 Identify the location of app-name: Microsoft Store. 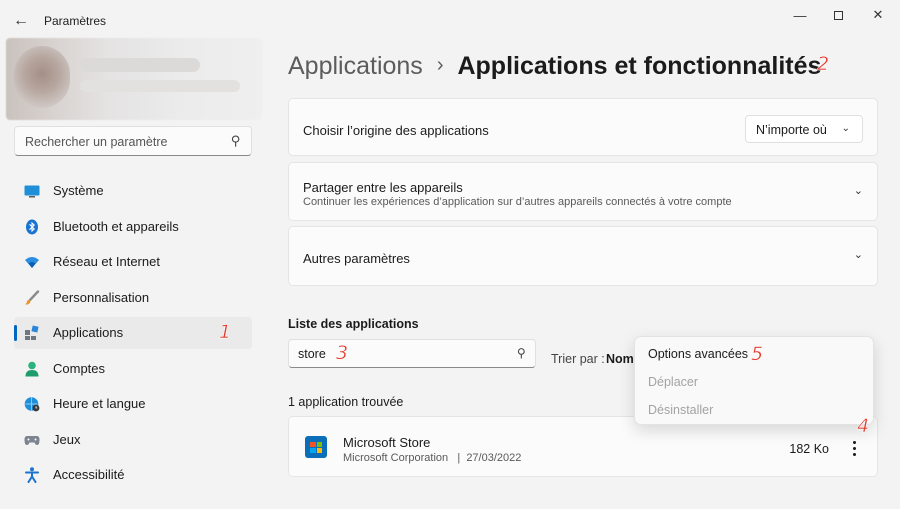
(387, 442).